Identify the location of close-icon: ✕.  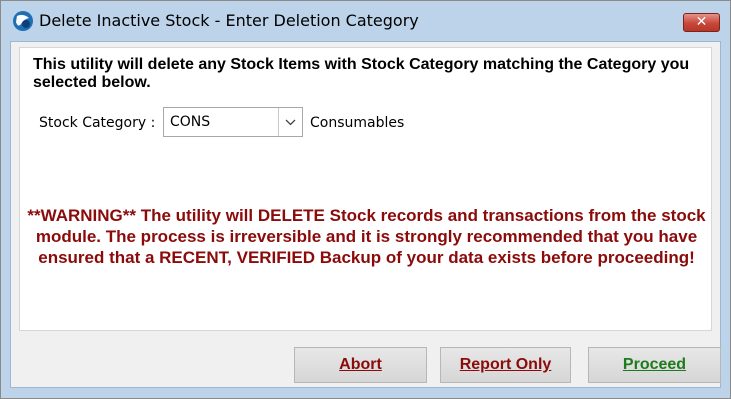
(701, 22).